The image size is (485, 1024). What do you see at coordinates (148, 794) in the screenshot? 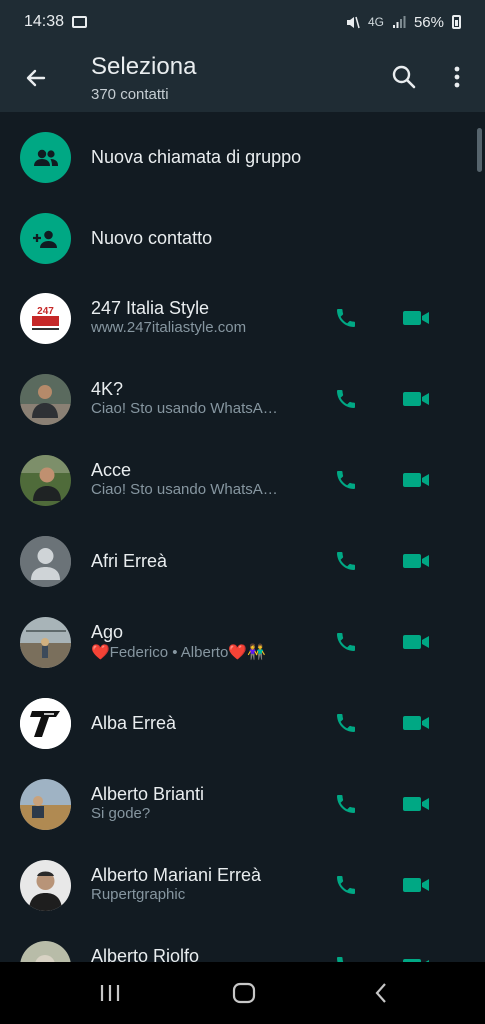
I see `contact-name: Alberto Brianti` at bounding box center [148, 794].